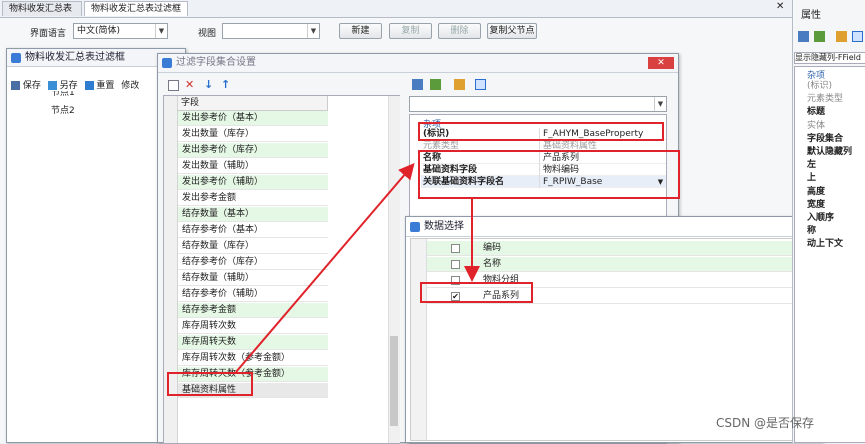 The height and width of the screenshot is (444, 865). What do you see at coordinates (765, 423) in the screenshot?
I see `watermark: CSDN @是否保存` at bounding box center [765, 423].